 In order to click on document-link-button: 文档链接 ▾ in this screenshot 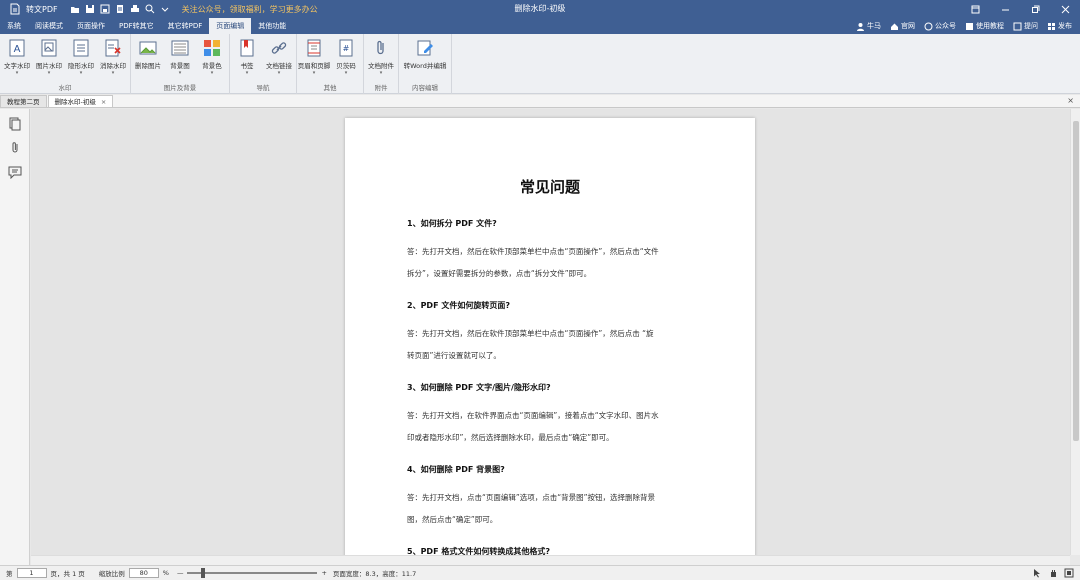, I will do `click(279, 59)`.